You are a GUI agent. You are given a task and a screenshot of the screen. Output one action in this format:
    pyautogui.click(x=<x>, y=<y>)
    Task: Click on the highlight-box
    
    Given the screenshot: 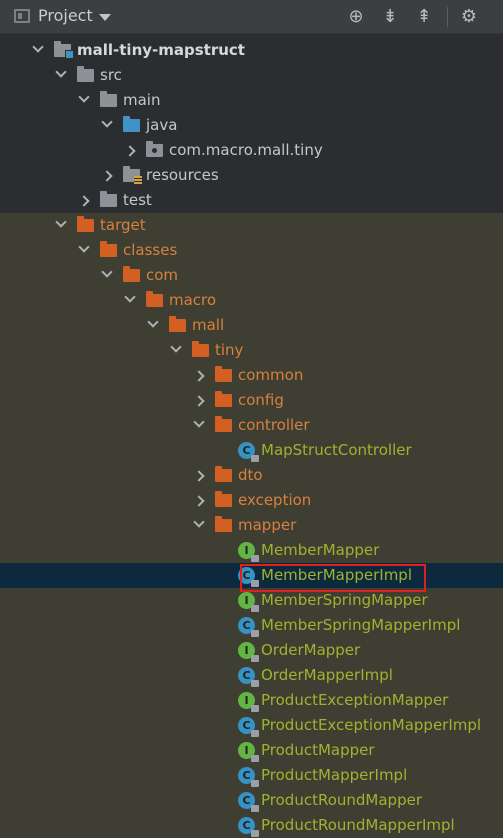 What is the action you would take?
    pyautogui.click(x=333, y=578)
    